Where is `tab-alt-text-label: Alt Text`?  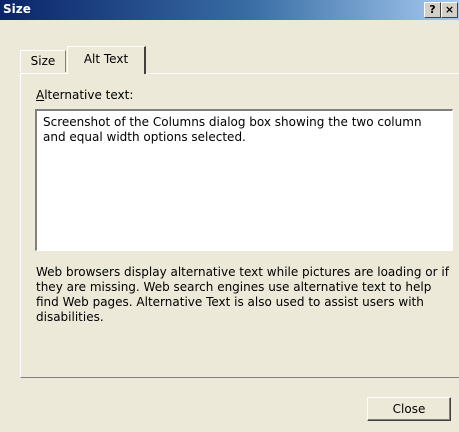
tab-alt-text-label: Alt Text is located at coordinates (106, 59).